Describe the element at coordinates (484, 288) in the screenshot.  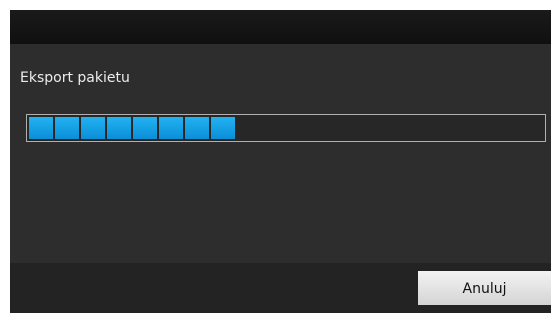
I see `cancel-button: Anuluj` at that location.